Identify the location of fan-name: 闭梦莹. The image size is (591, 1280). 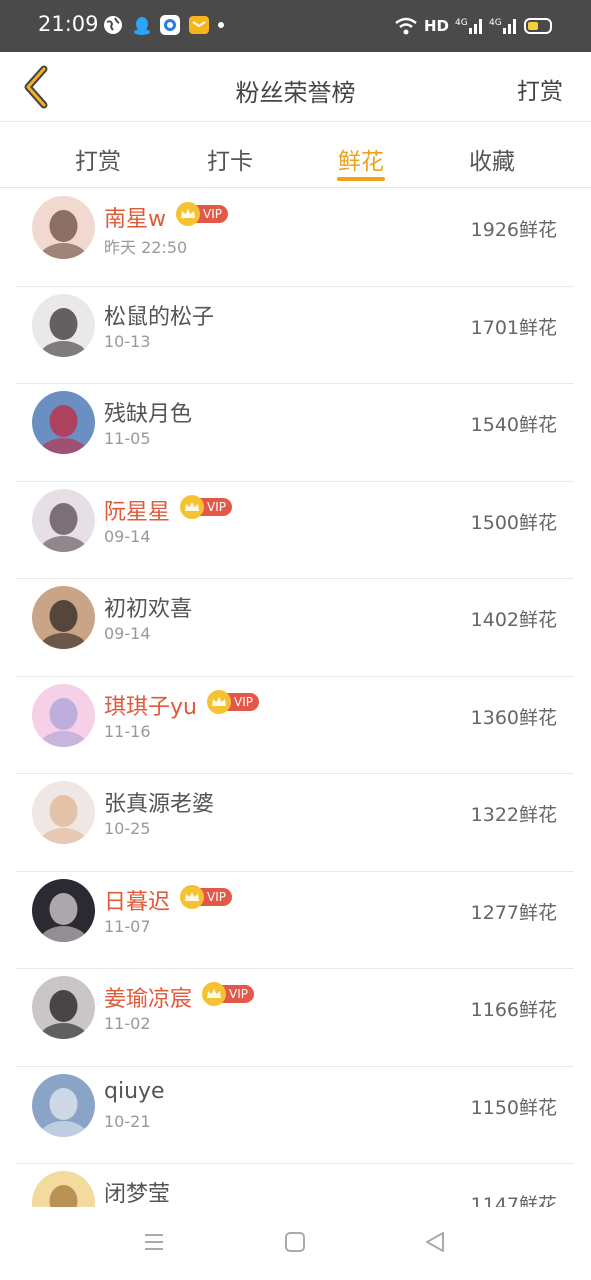
(137, 1194).